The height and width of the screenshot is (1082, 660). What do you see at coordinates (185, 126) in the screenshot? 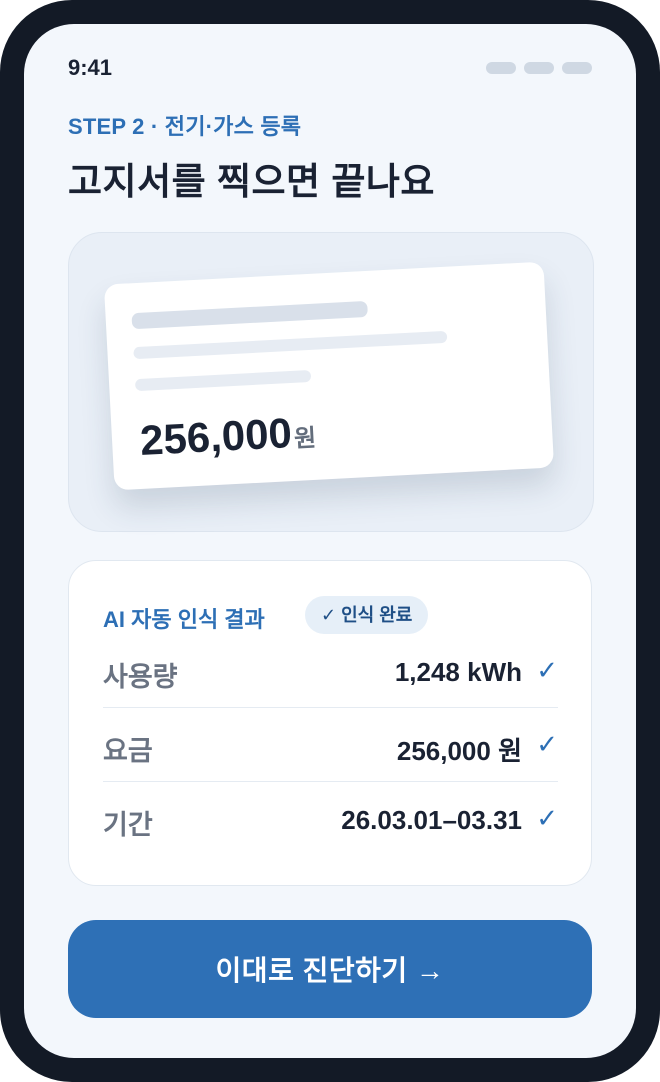
I see `step-label: STEP 2 · 전기·가스 등록` at bounding box center [185, 126].